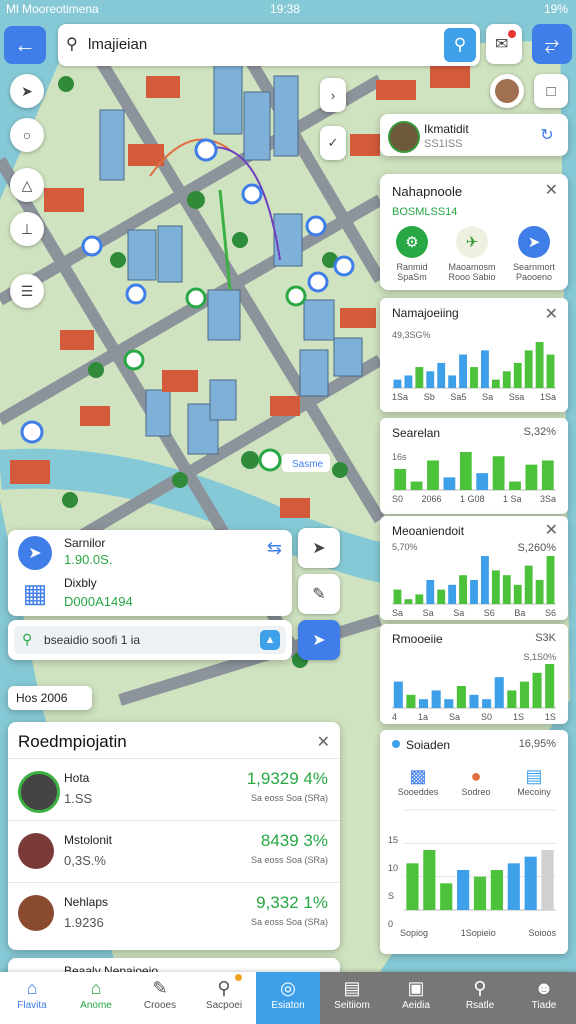 The width and height of the screenshot is (576, 1024). Describe the element at coordinates (542, 933) in the screenshot. I see `tick-label: Soioos` at that location.